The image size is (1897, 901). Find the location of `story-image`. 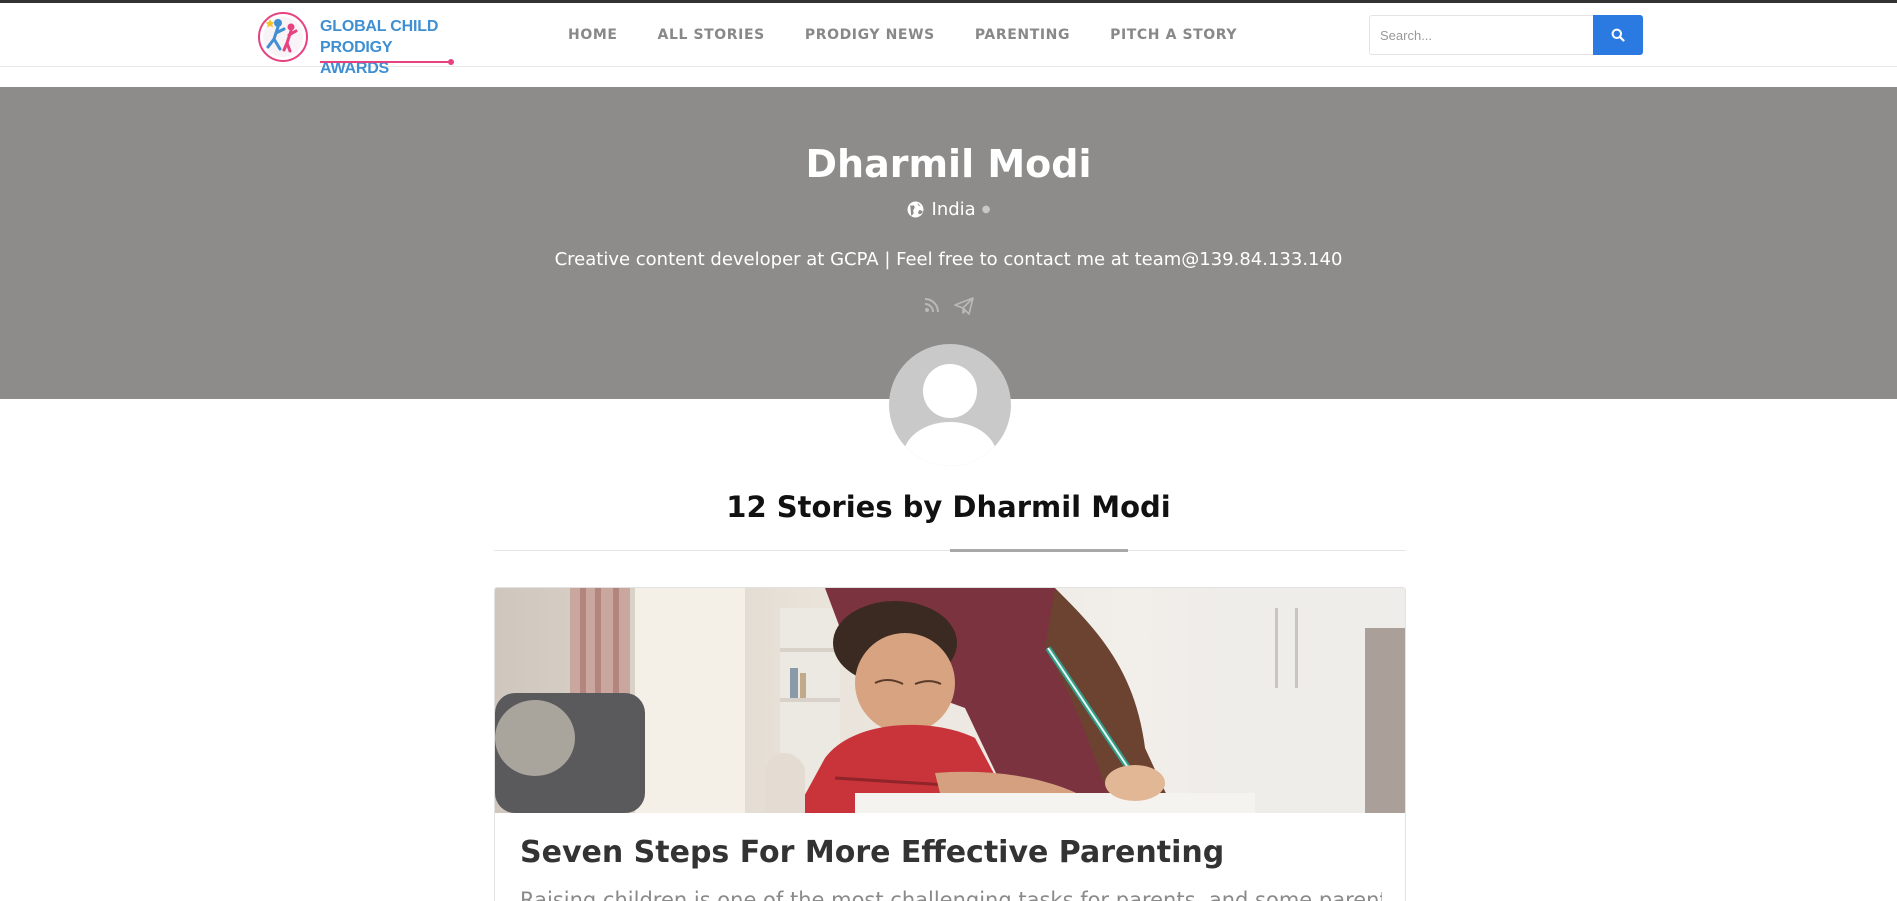

story-image is located at coordinates (950, 700).